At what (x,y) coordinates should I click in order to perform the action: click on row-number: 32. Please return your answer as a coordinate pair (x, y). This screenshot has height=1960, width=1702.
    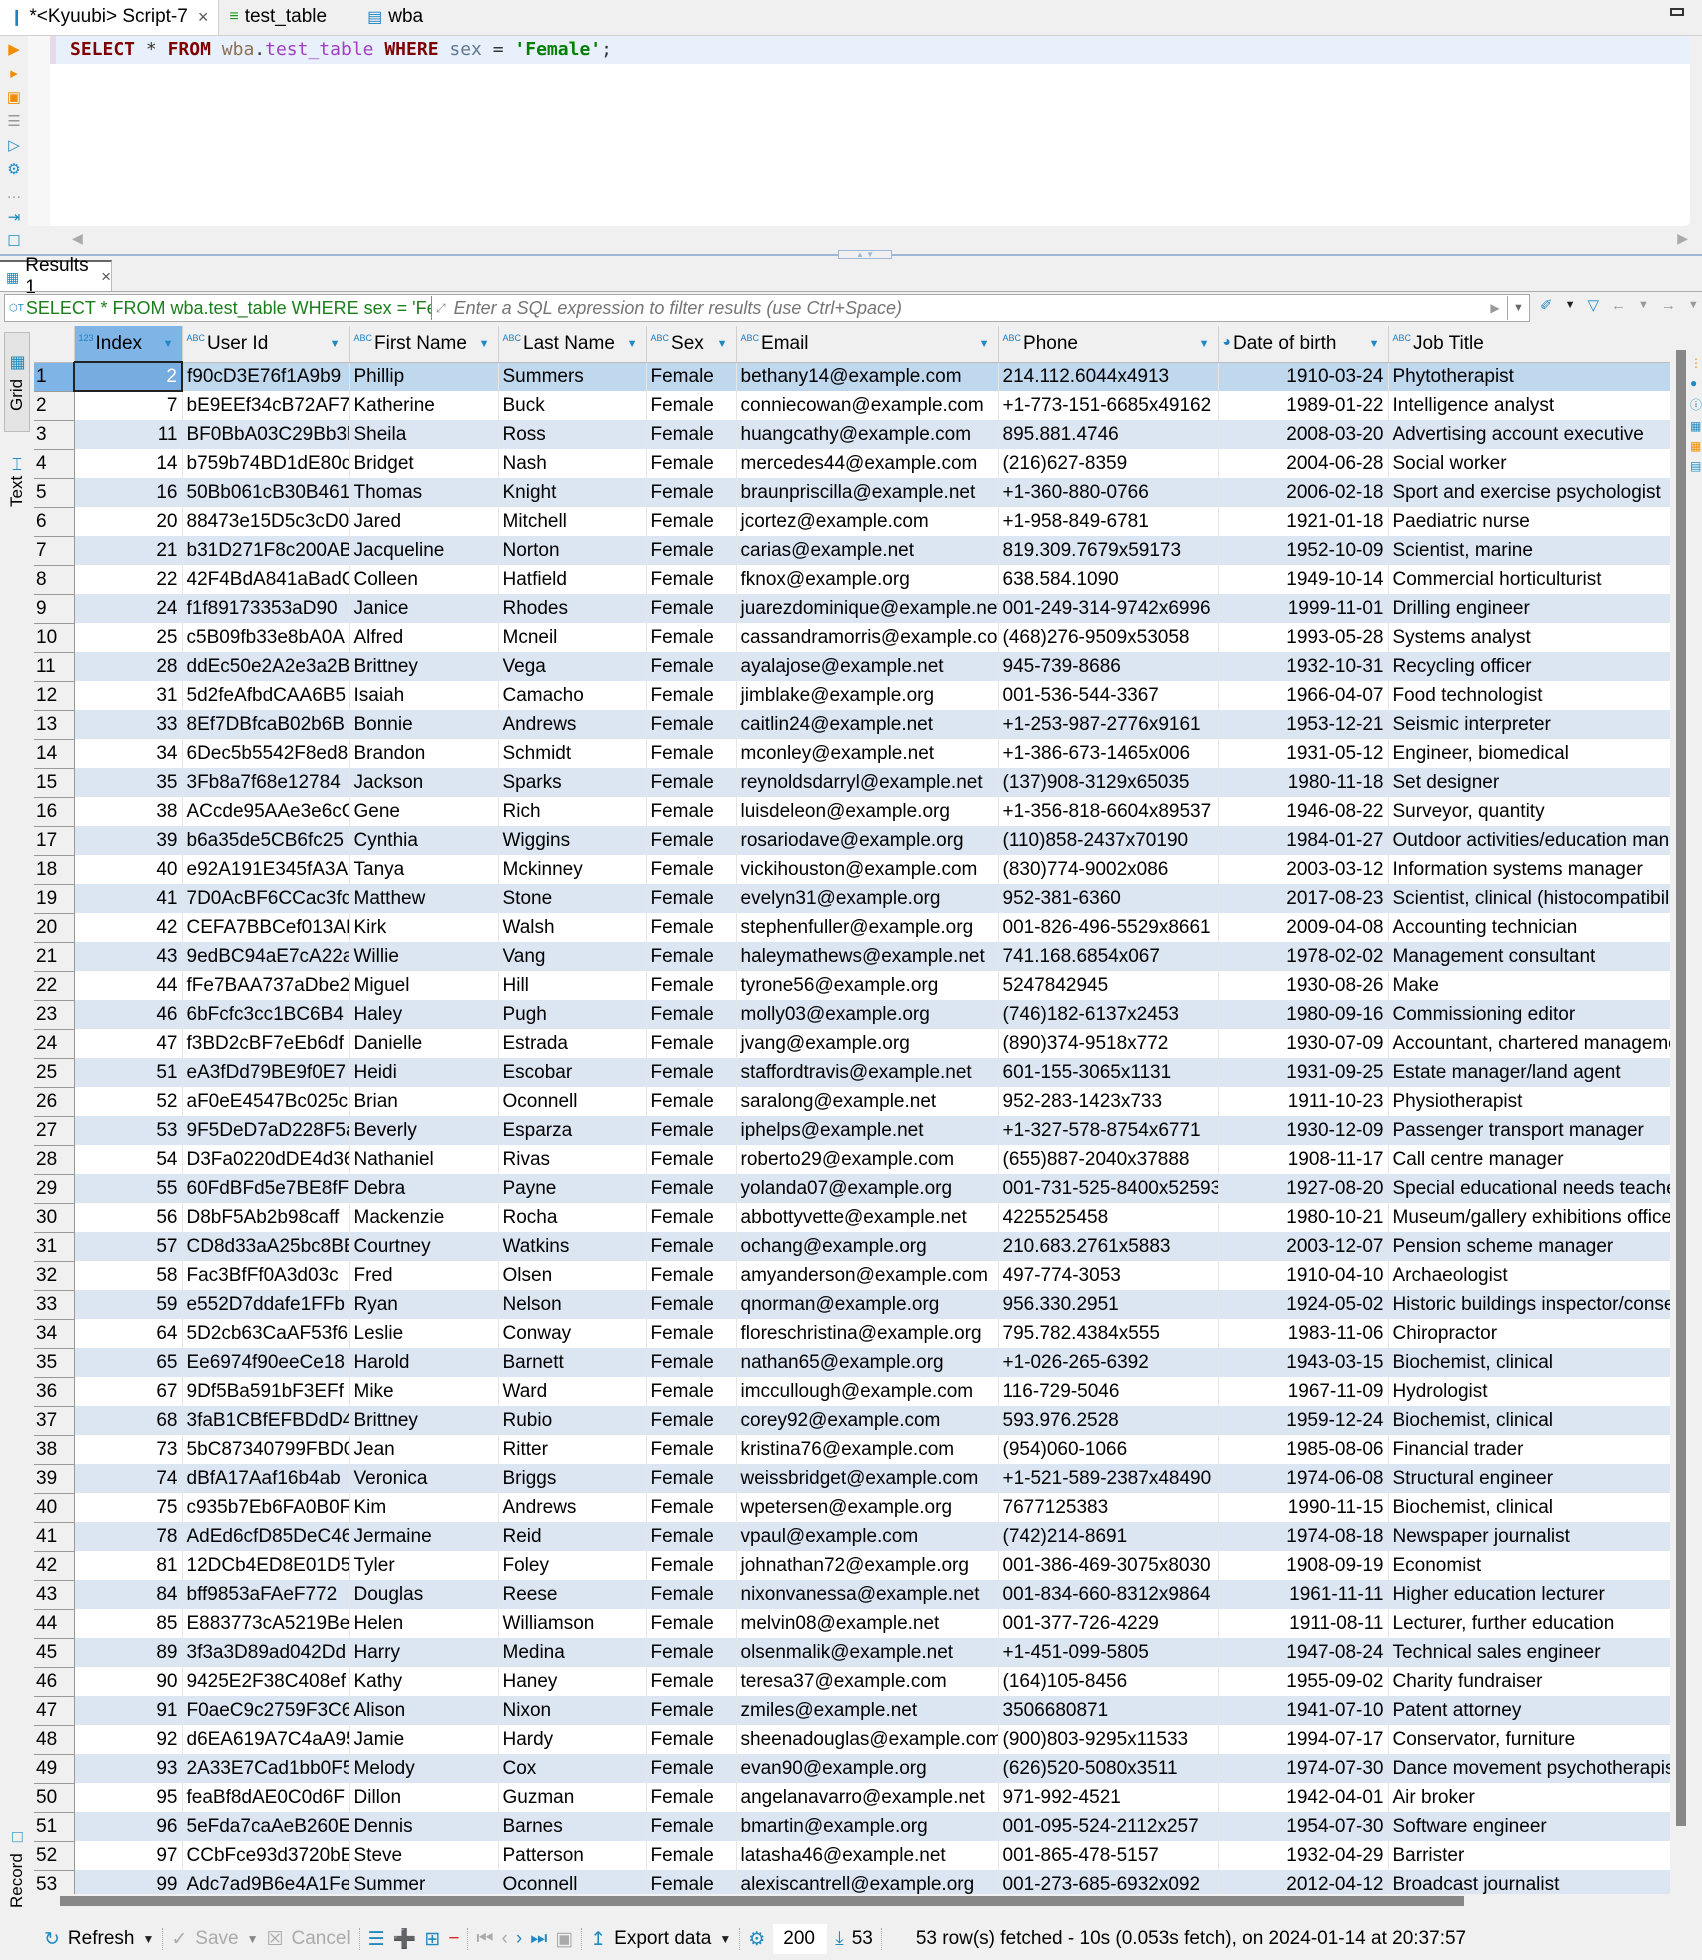
    Looking at the image, I should click on (54, 1276).